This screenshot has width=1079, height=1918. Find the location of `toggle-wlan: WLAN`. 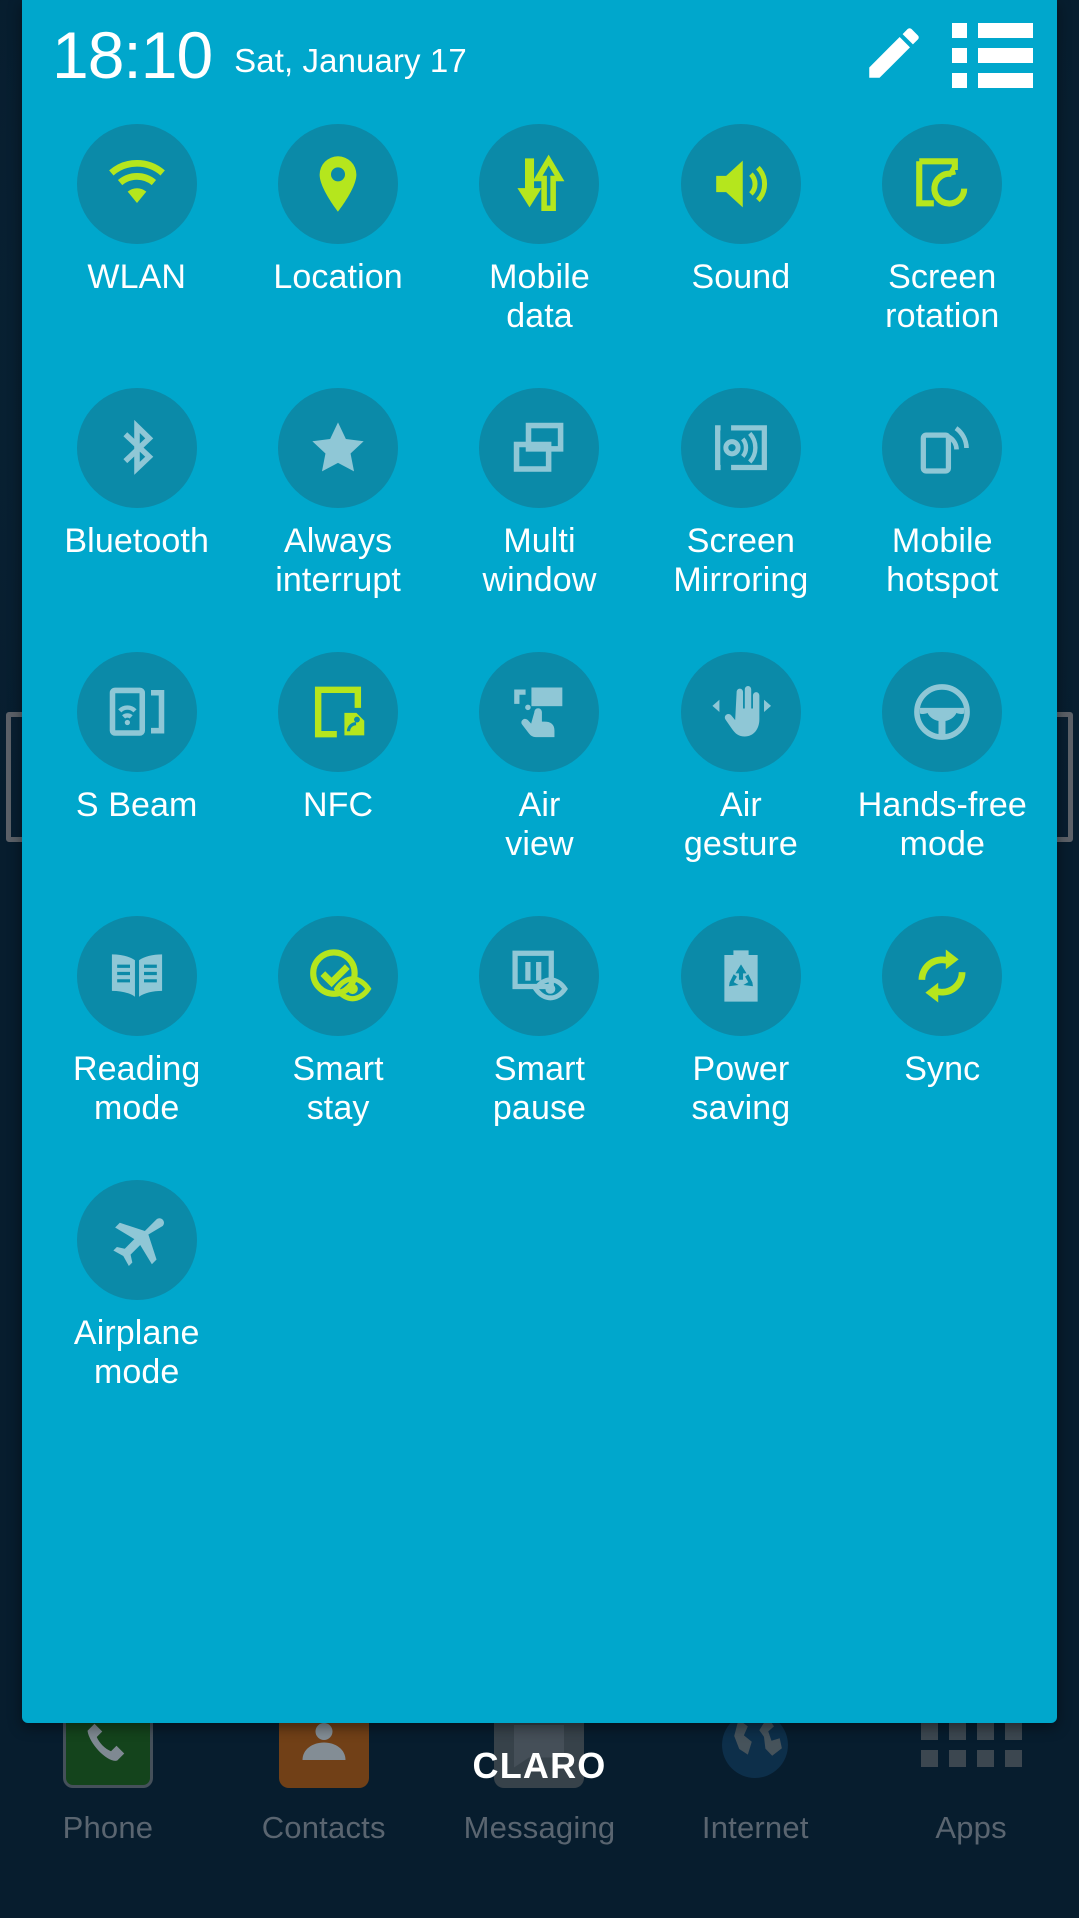

toggle-wlan: WLAN is located at coordinates (136, 248).